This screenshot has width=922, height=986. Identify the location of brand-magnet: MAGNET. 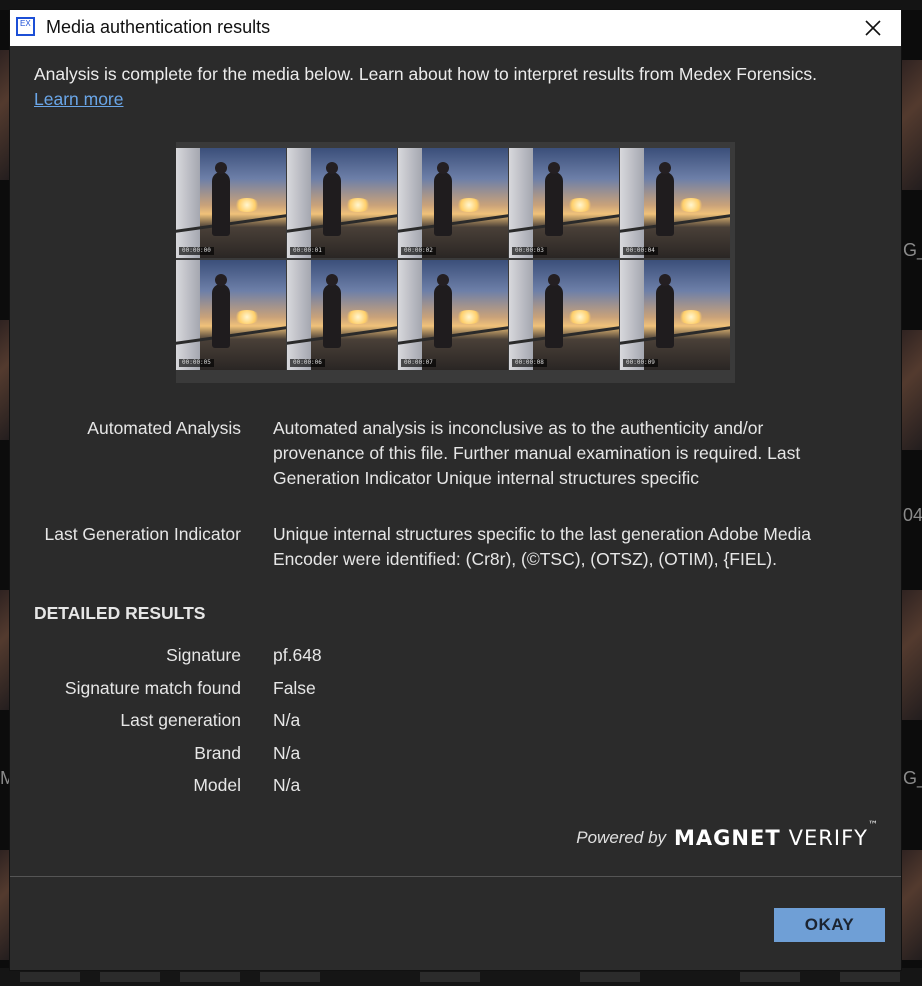
(727, 838).